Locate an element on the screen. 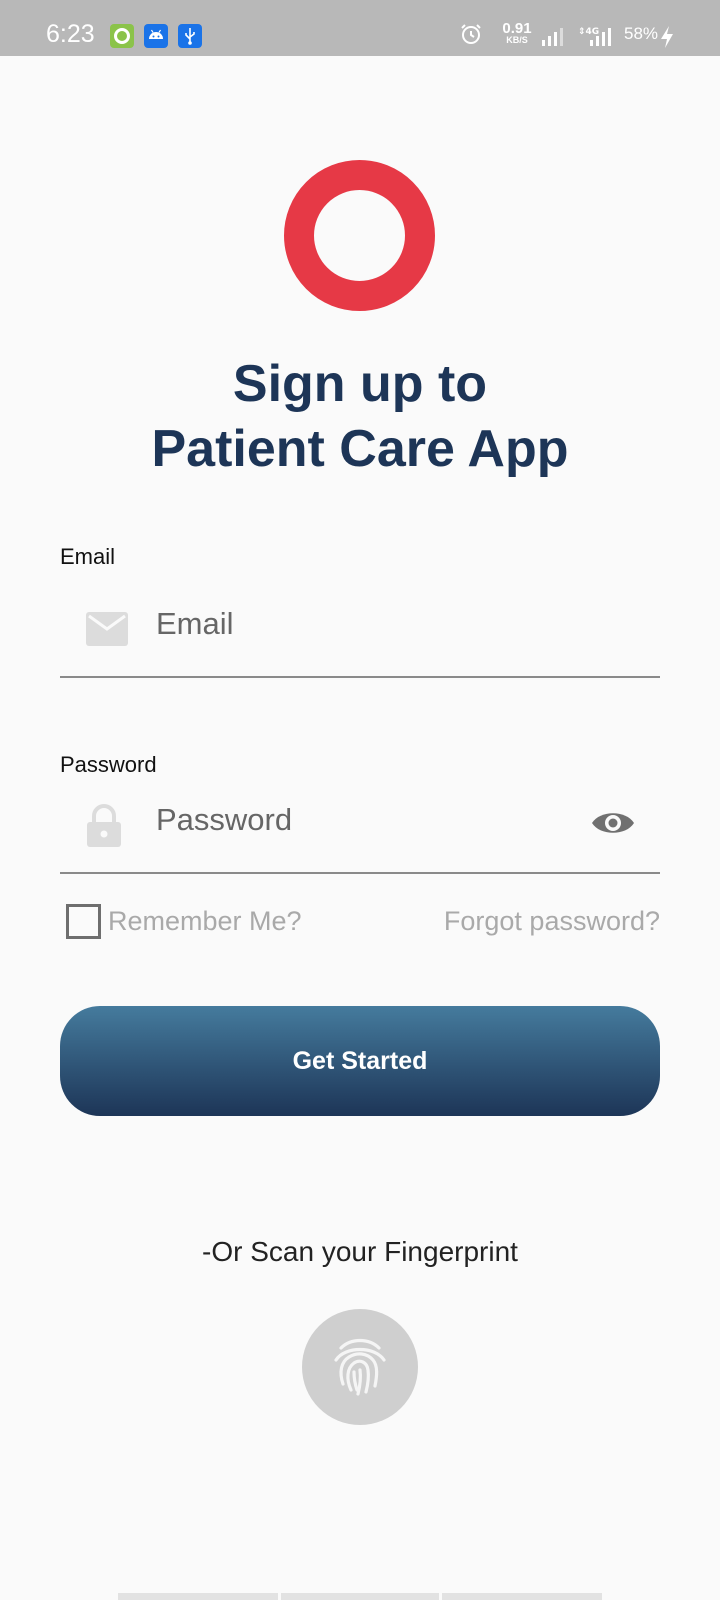 This screenshot has height=1600, width=720. ring-logo is located at coordinates (359, 235).